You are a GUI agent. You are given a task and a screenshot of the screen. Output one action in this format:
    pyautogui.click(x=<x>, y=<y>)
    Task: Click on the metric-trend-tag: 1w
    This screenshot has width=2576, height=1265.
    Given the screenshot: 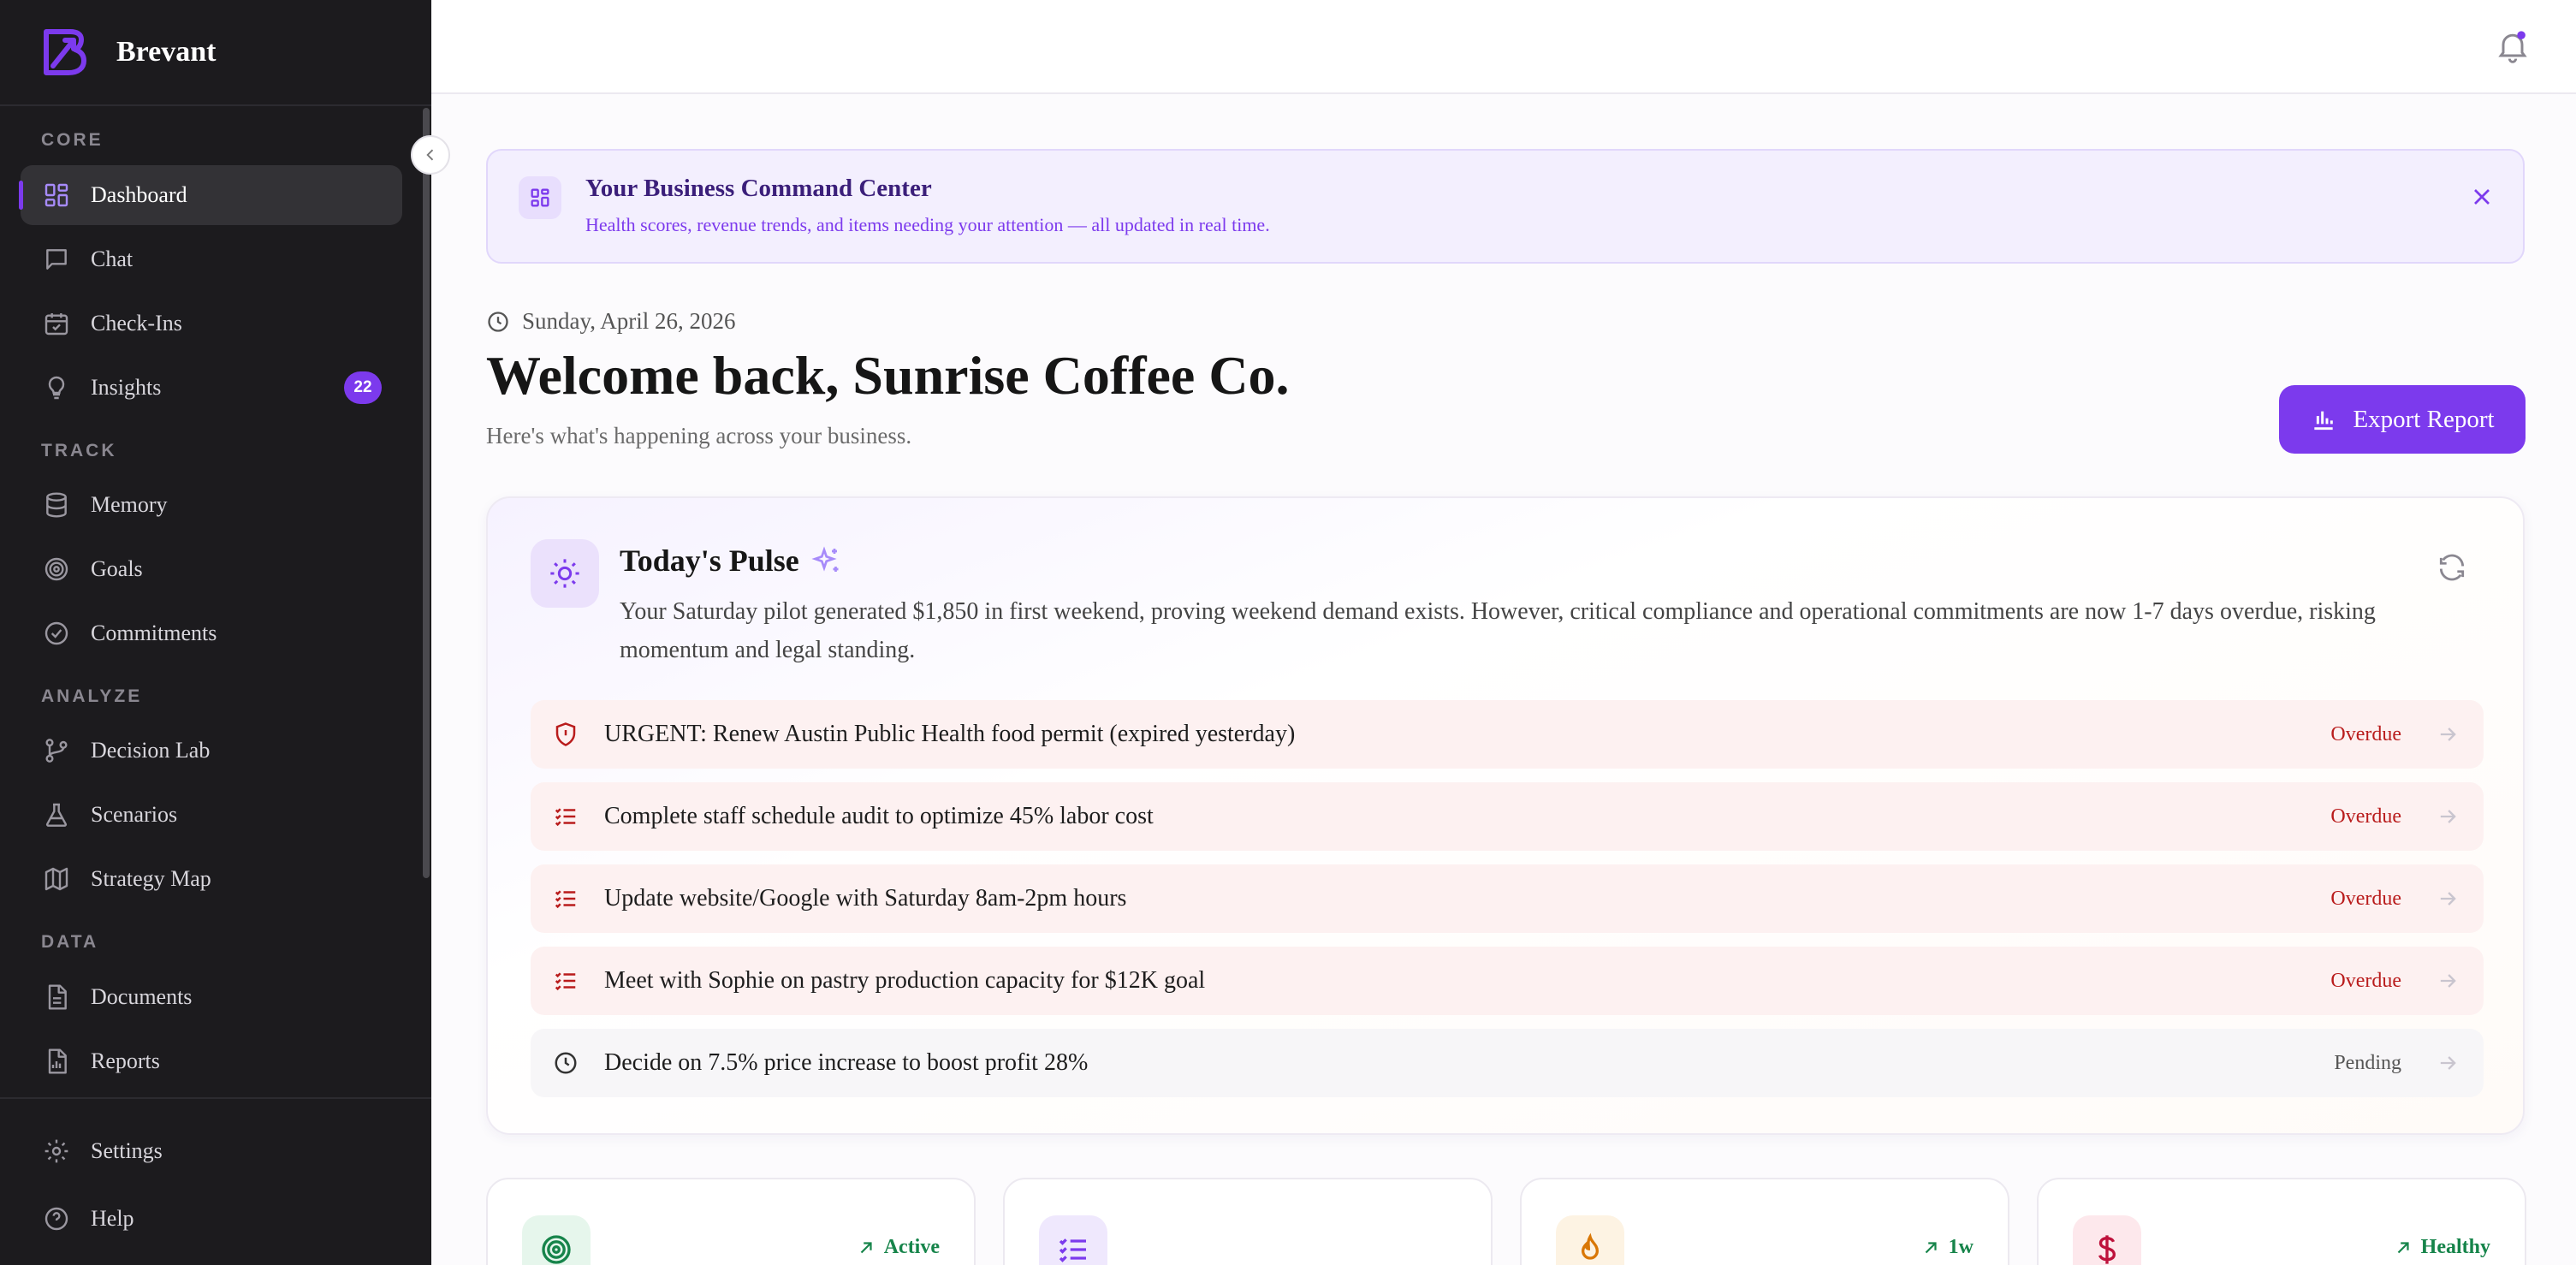 What is the action you would take?
    pyautogui.click(x=1947, y=1247)
    